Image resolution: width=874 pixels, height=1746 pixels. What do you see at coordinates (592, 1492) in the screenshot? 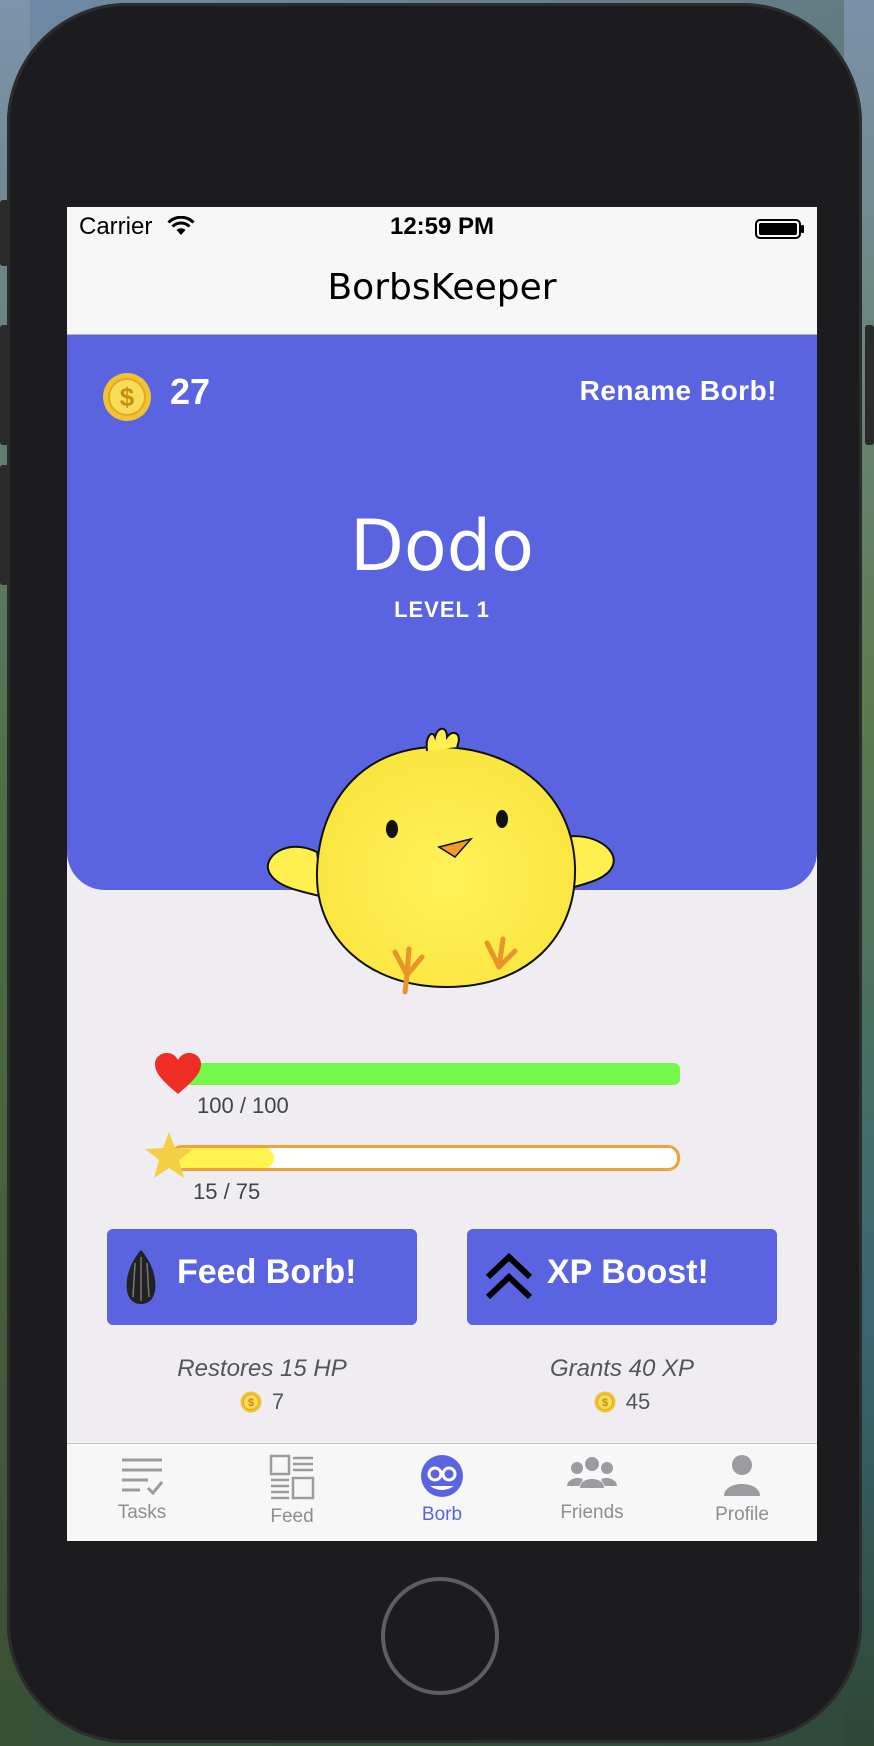
I see `tab-friends: Friends` at bounding box center [592, 1492].